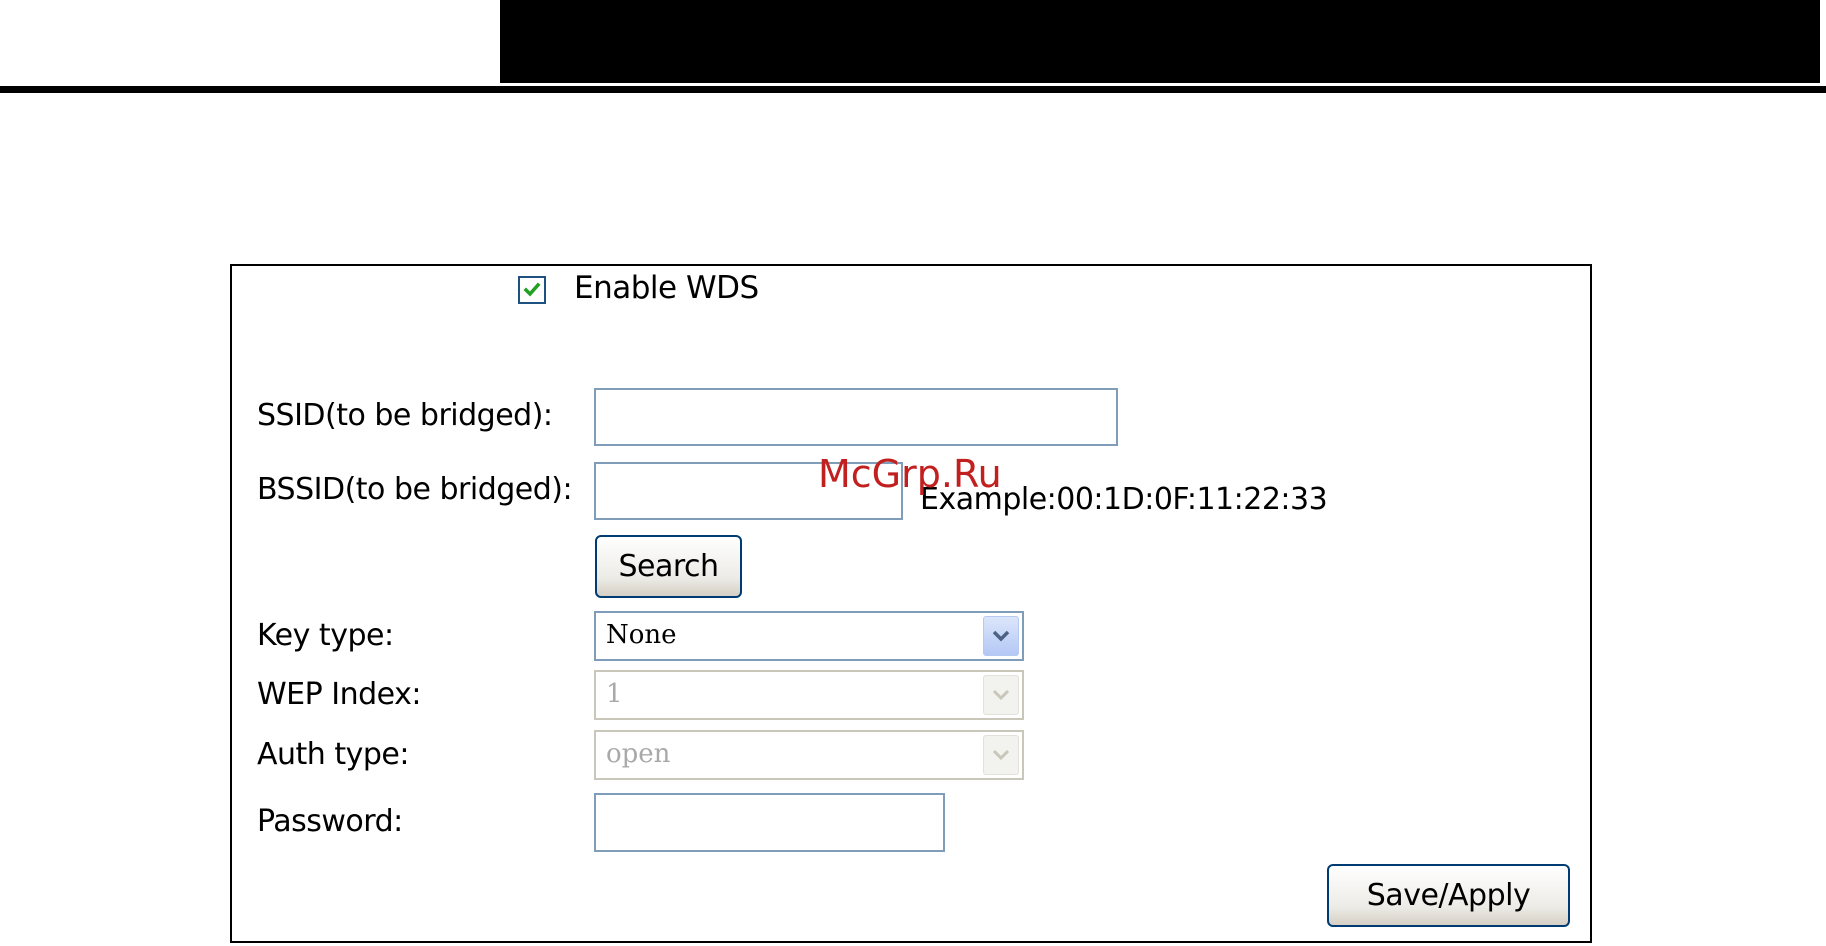  What do you see at coordinates (910, 474) in the screenshot?
I see `watermark: McGrp.Ru` at bounding box center [910, 474].